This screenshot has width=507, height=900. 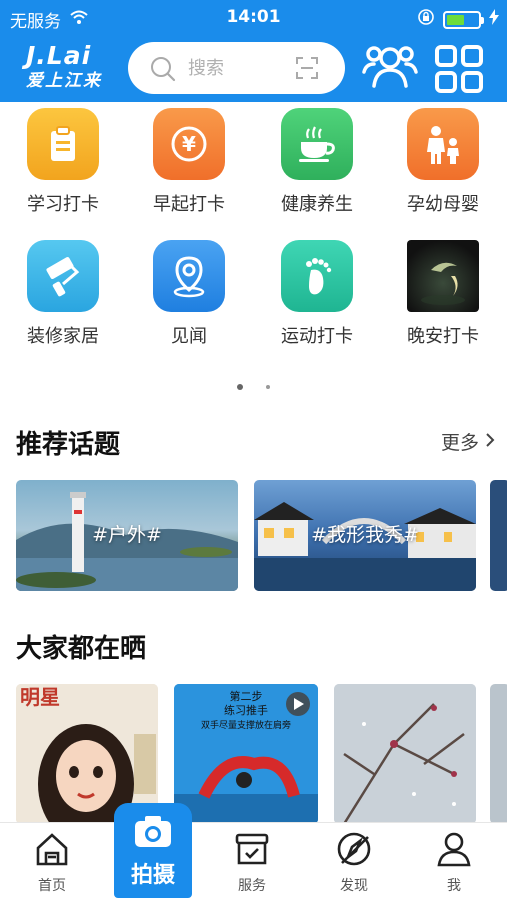 I want to click on parent-child-icon, so click(x=443, y=144).